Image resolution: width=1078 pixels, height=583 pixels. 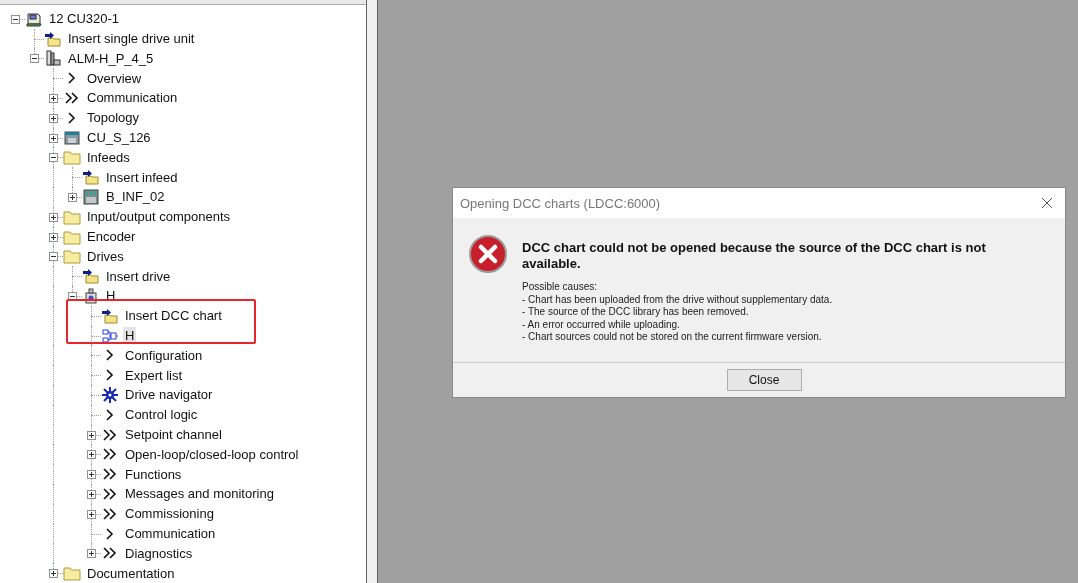 What do you see at coordinates (91, 196) in the screenshot?
I see `module-icon` at bounding box center [91, 196].